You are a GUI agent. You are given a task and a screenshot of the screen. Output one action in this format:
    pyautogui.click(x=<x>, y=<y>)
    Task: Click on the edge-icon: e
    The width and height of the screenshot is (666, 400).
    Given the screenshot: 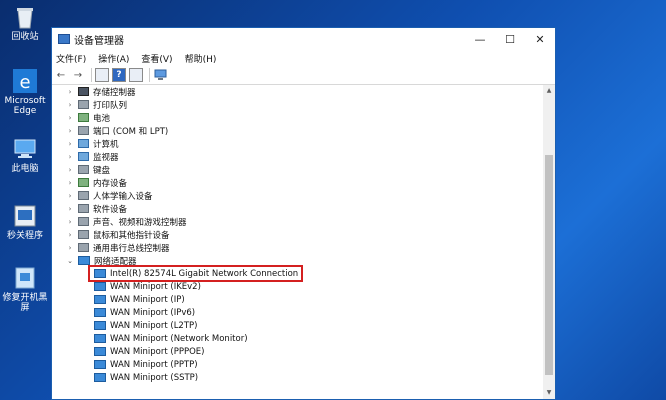 What is the action you would take?
    pyautogui.click(x=25, y=81)
    